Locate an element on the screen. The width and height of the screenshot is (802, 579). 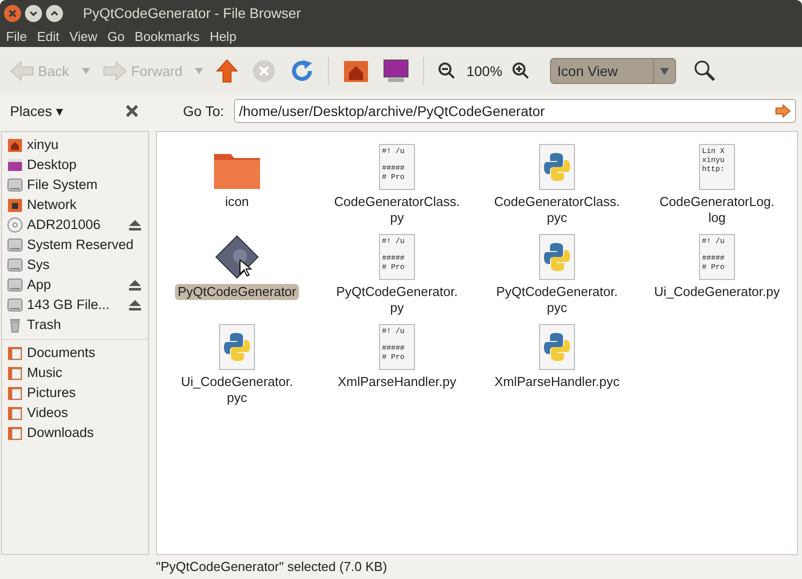
network-folder-icon is located at coordinates (15, 205).